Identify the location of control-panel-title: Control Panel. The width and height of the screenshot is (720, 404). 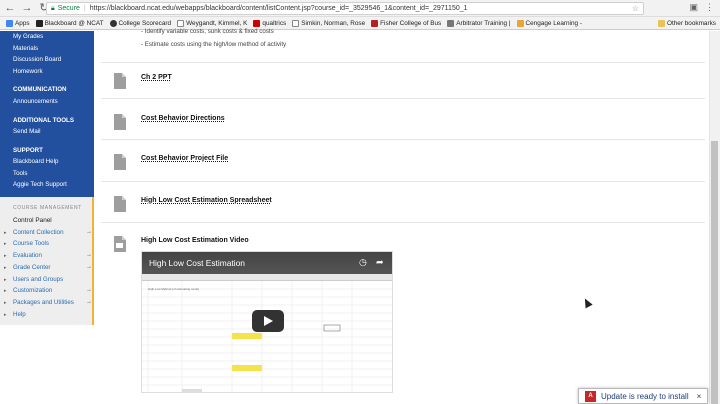
(32, 220).